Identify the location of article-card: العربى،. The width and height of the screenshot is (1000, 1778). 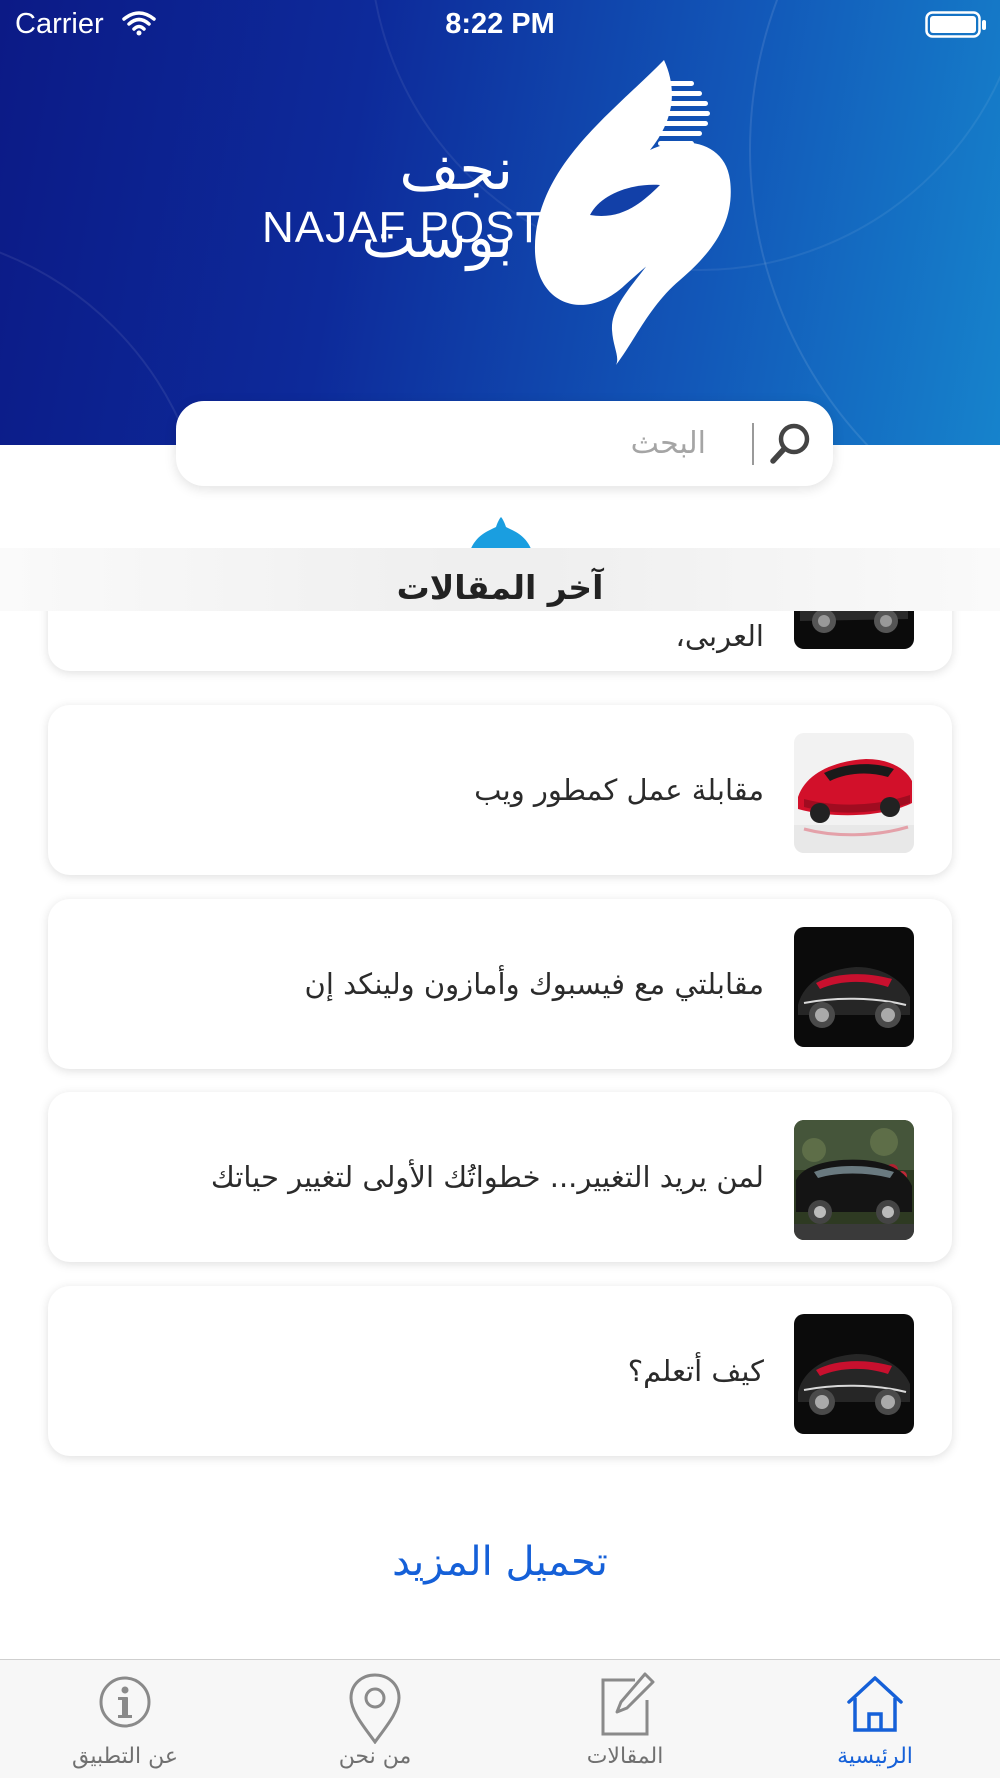
(500, 641).